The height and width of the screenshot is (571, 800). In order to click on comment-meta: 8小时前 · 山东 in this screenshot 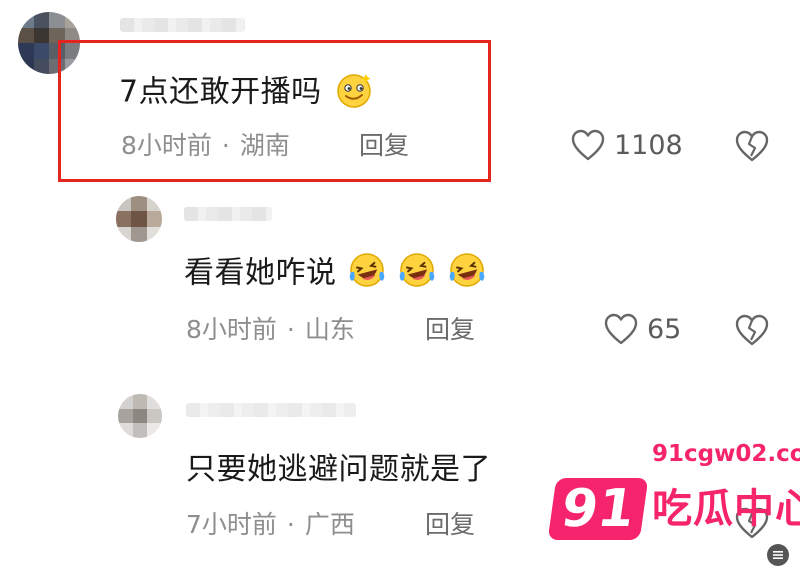, I will do `click(270, 329)`.